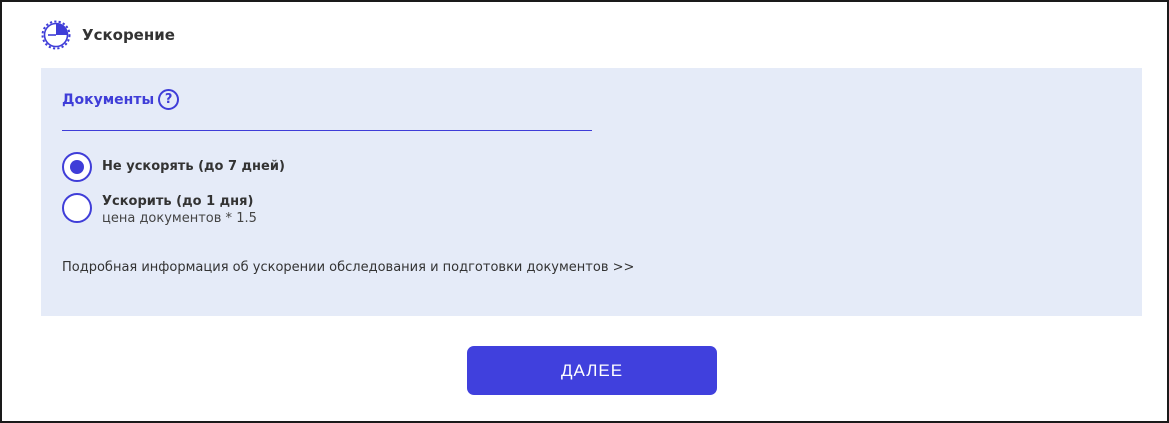 This screenshot has height=423, width=1169. I want to click on radio-button-selected, so click(77, 167).